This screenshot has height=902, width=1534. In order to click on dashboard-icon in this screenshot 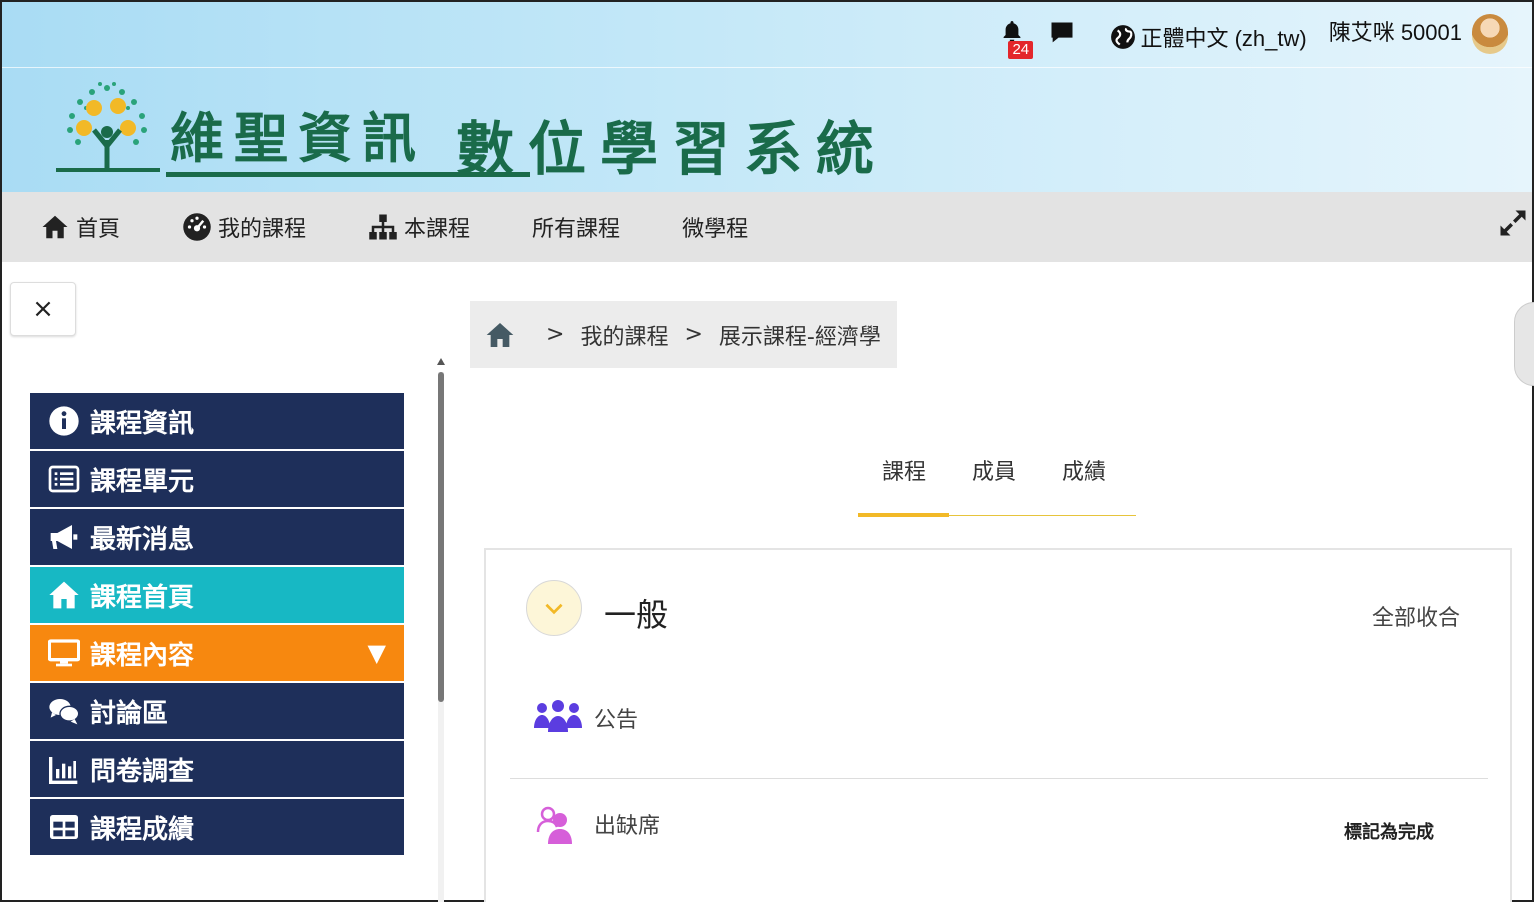, I will do `click(197, 227)`.